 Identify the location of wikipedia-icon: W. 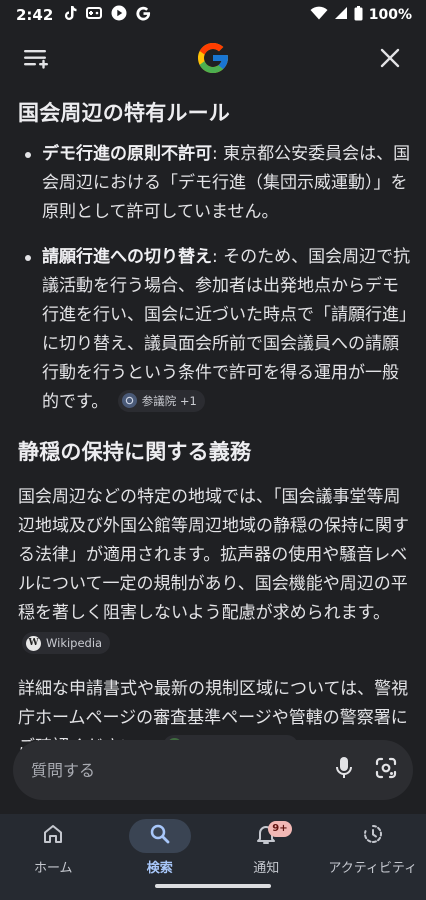
(33, 643).